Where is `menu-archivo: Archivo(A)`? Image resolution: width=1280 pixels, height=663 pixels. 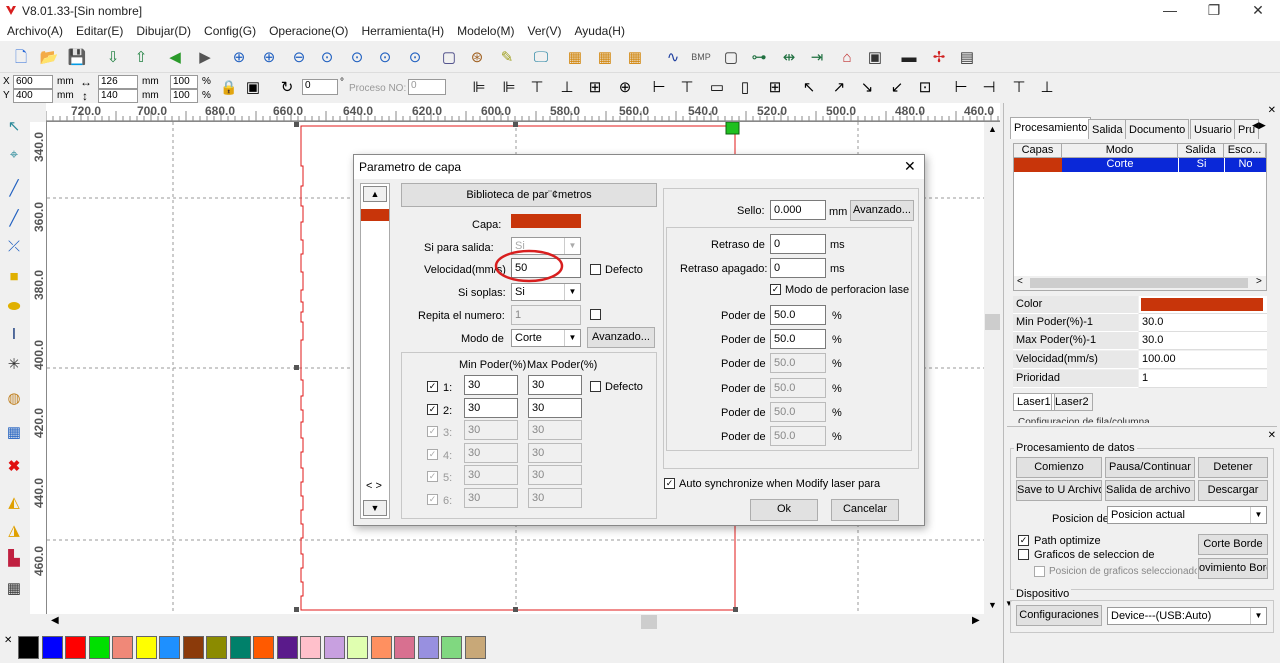
menu-archivo: Archivo(A) is located at coordinates (34, 29).